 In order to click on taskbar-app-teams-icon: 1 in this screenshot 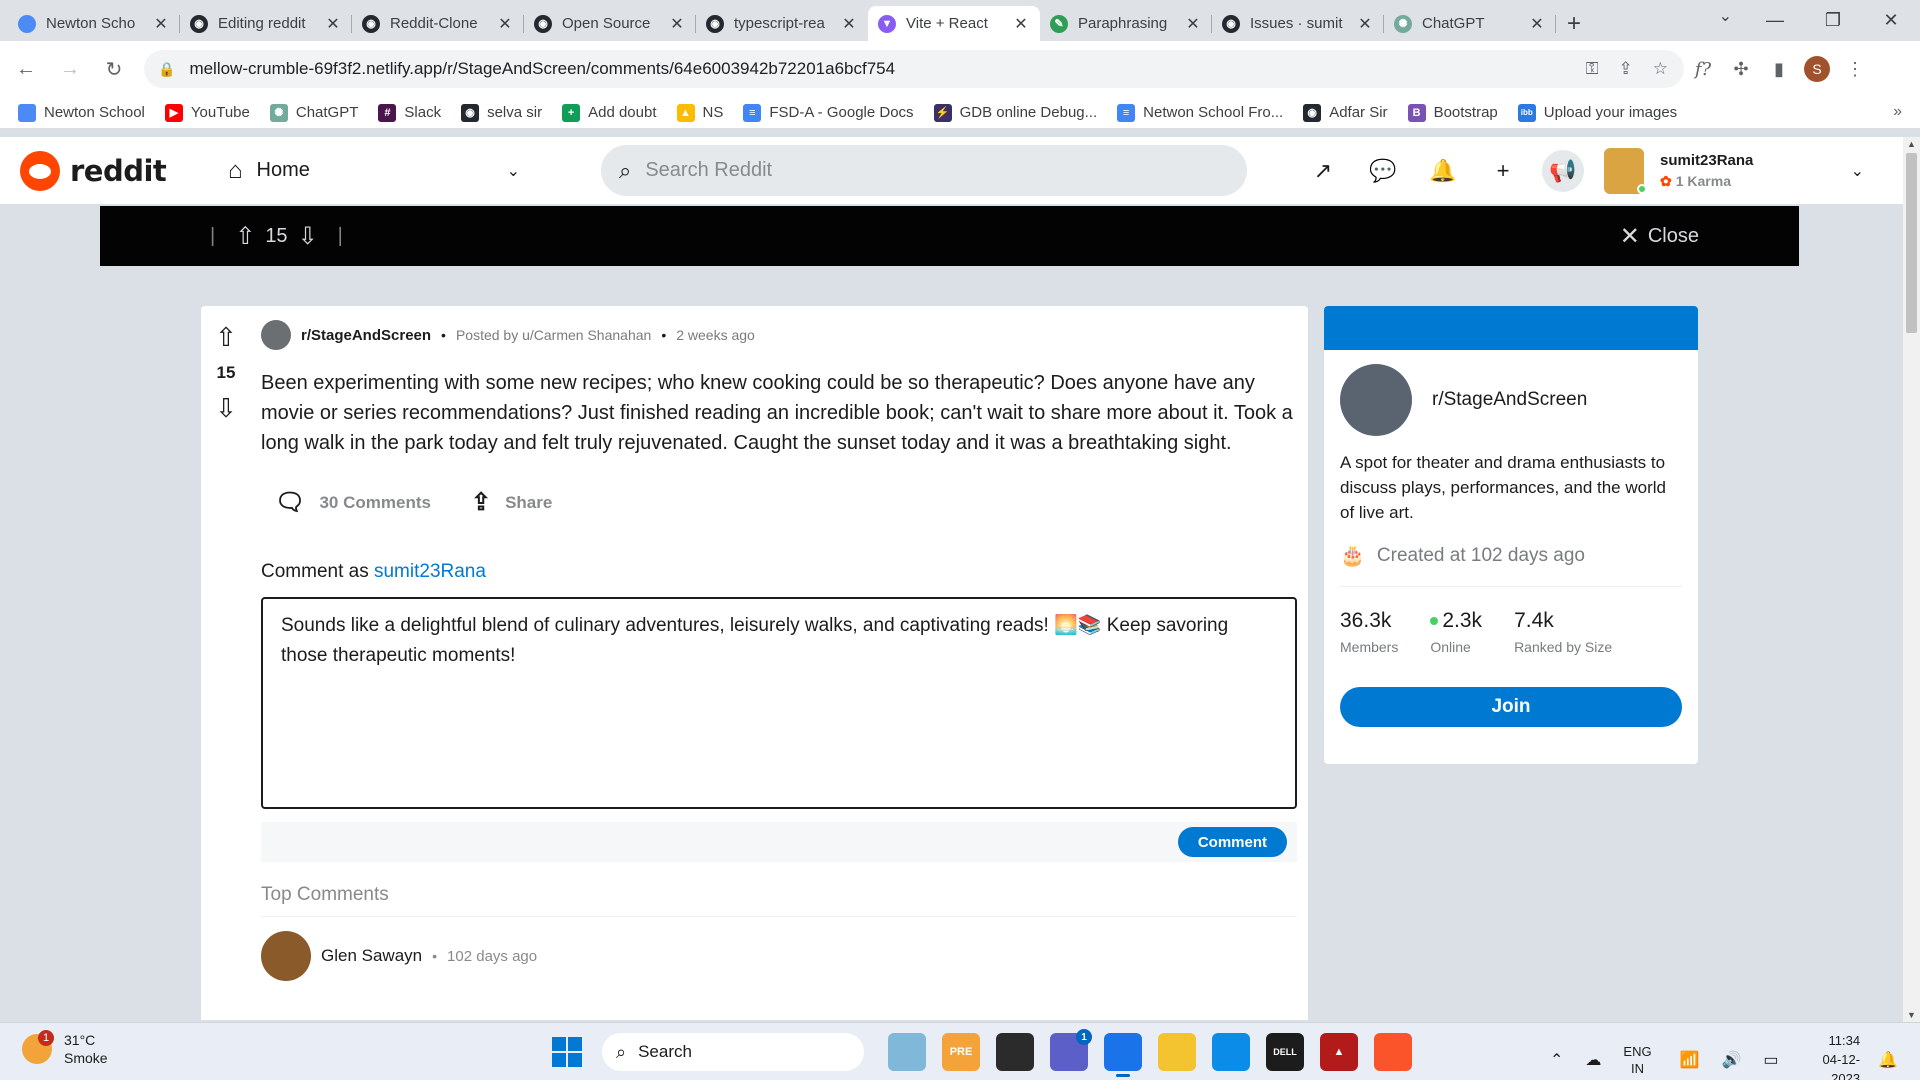, I will do `click(1071, 1050)`.